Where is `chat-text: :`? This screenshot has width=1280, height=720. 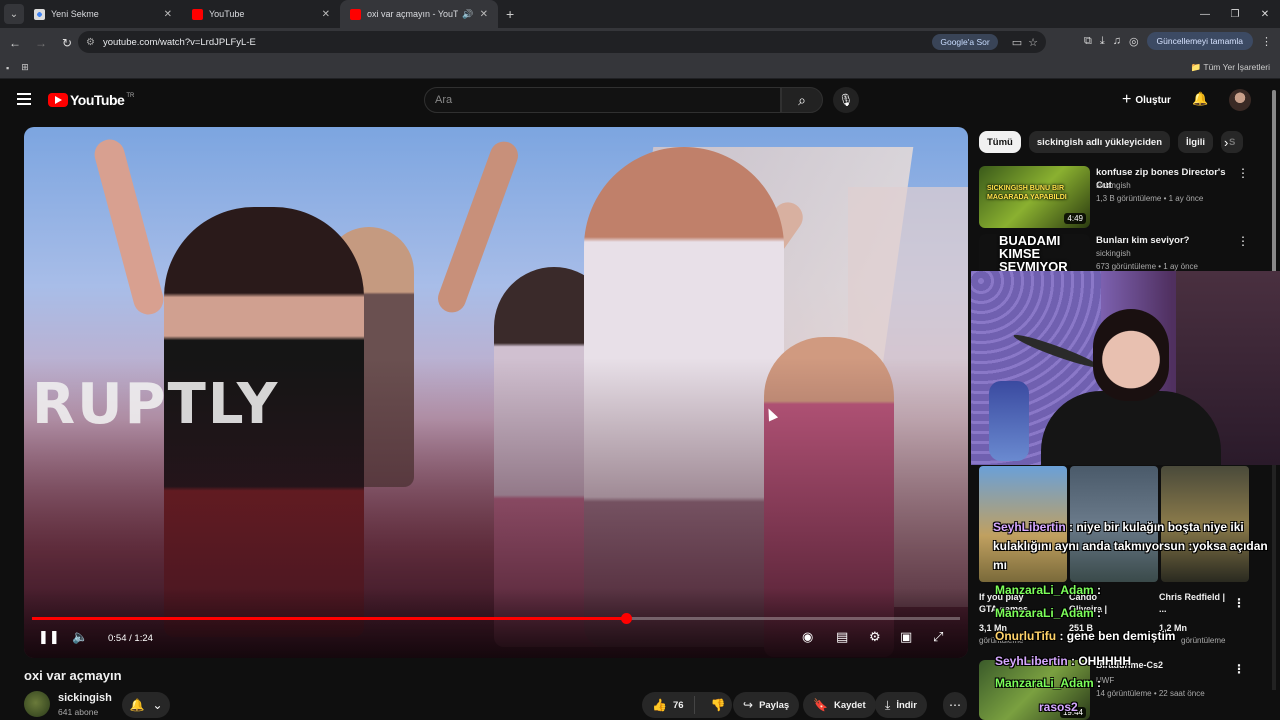
chat-text: : is located at coordinates (1097, 613).